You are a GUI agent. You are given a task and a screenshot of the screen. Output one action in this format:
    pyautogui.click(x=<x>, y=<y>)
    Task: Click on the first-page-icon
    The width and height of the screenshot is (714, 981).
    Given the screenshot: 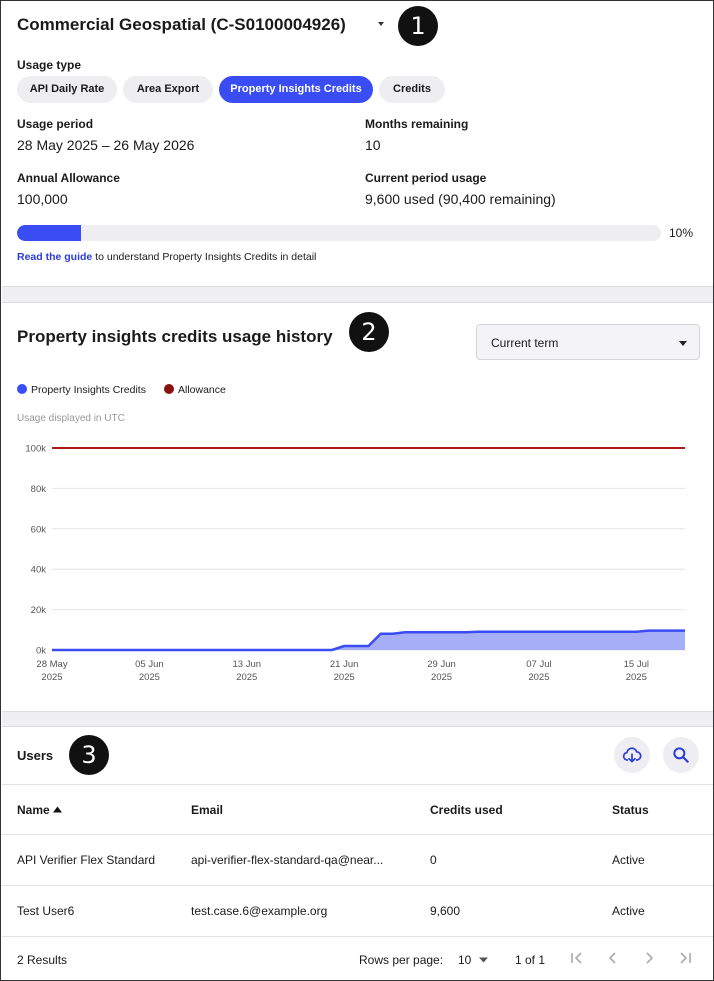 What is the action you would take?
    pyautogui.click(x=577, y=958)
    